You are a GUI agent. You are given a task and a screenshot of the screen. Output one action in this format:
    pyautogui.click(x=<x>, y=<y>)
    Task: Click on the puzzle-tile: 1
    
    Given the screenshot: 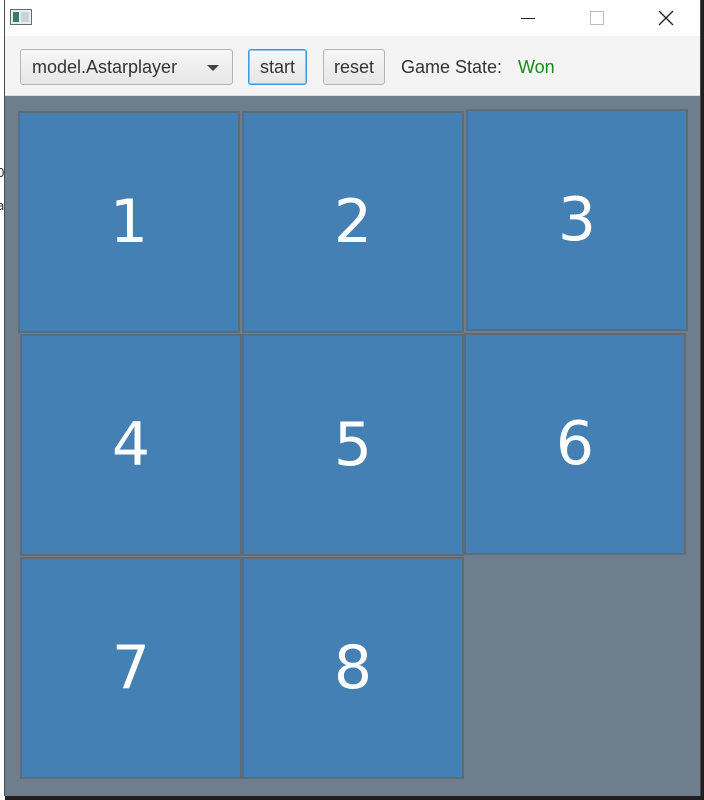 What is the action you would take?
    pyautogui.click(x=129, y=222)
    